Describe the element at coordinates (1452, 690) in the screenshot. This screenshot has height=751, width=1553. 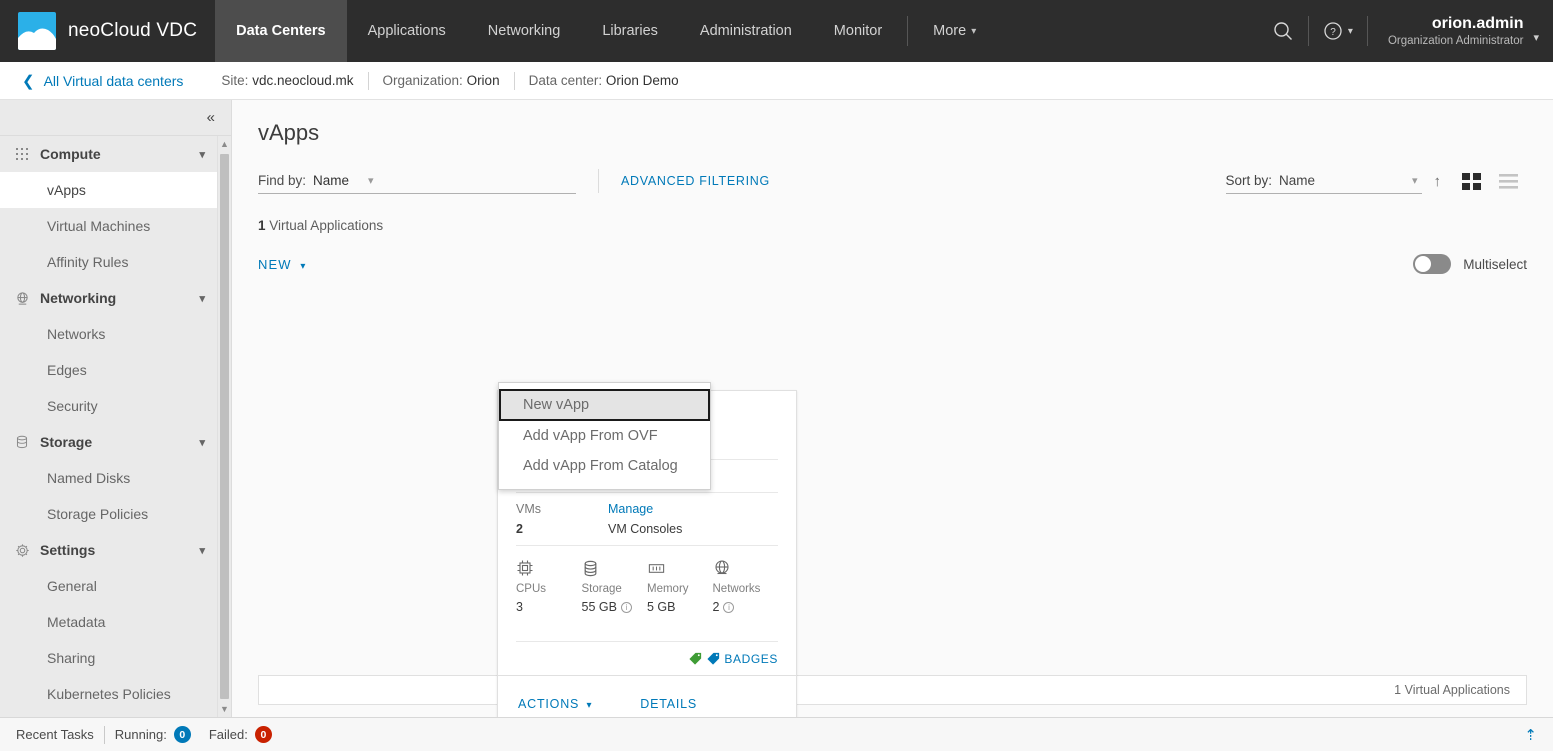
I see `pagination-text: 1 Virtual Applications` at that location.